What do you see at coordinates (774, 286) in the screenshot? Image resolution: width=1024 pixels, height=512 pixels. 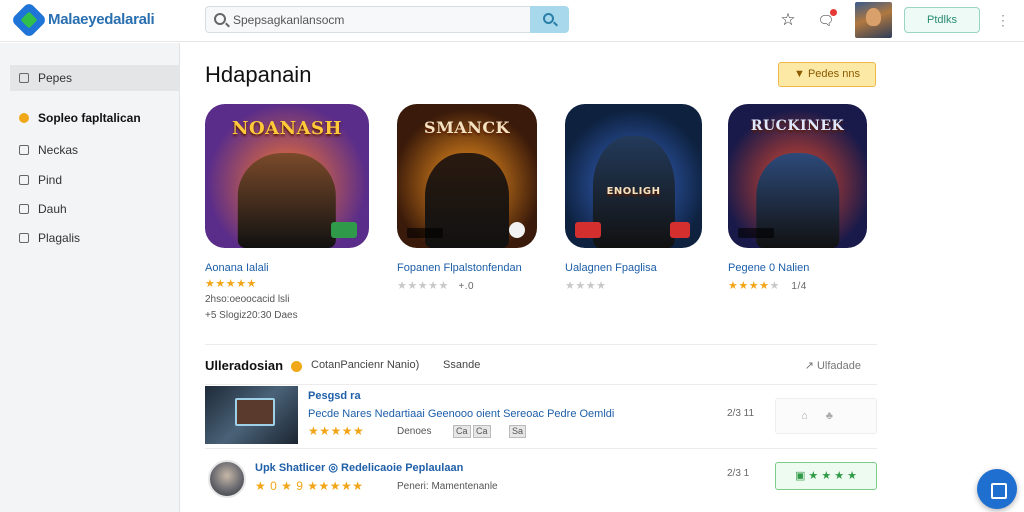 I see `star-icons-empty: ★` at bounding box center [774, 286].